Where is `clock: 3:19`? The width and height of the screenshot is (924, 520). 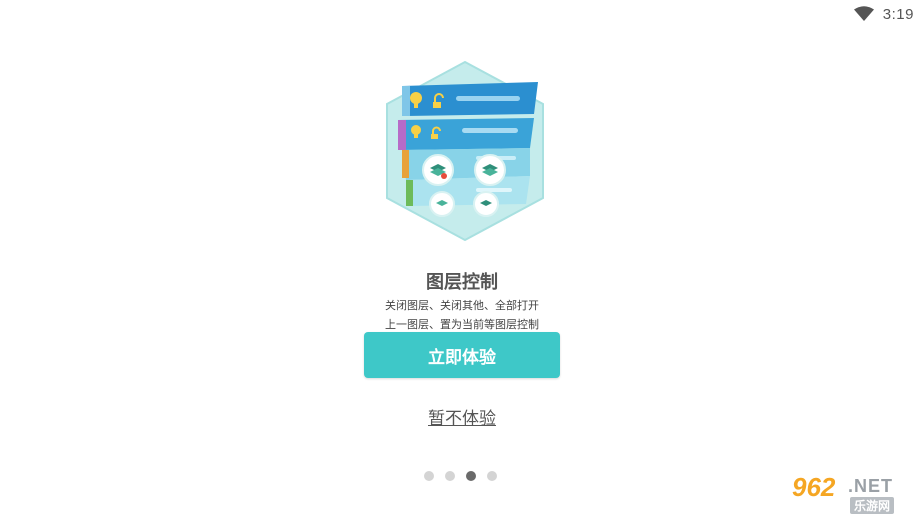 clock: 3:19 is located at coordinates (898, 14).